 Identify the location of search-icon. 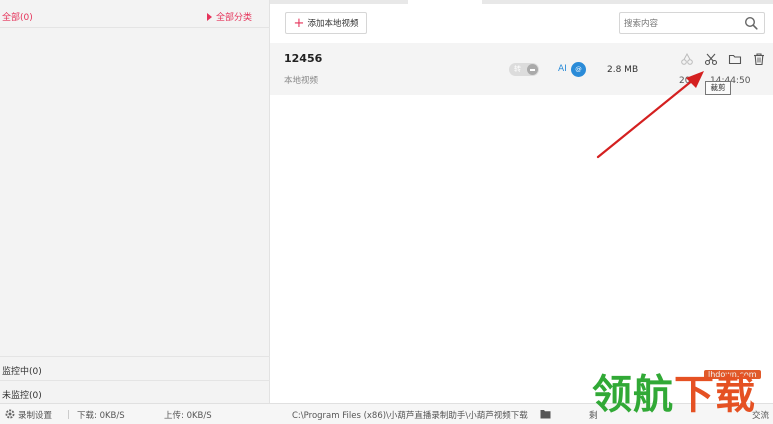
(751, 23).